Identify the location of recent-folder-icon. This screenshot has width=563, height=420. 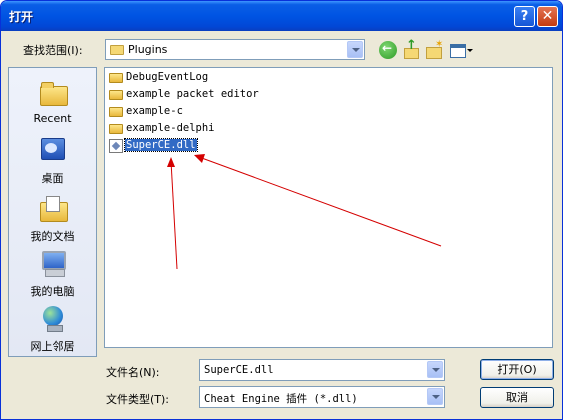
(53, 92).